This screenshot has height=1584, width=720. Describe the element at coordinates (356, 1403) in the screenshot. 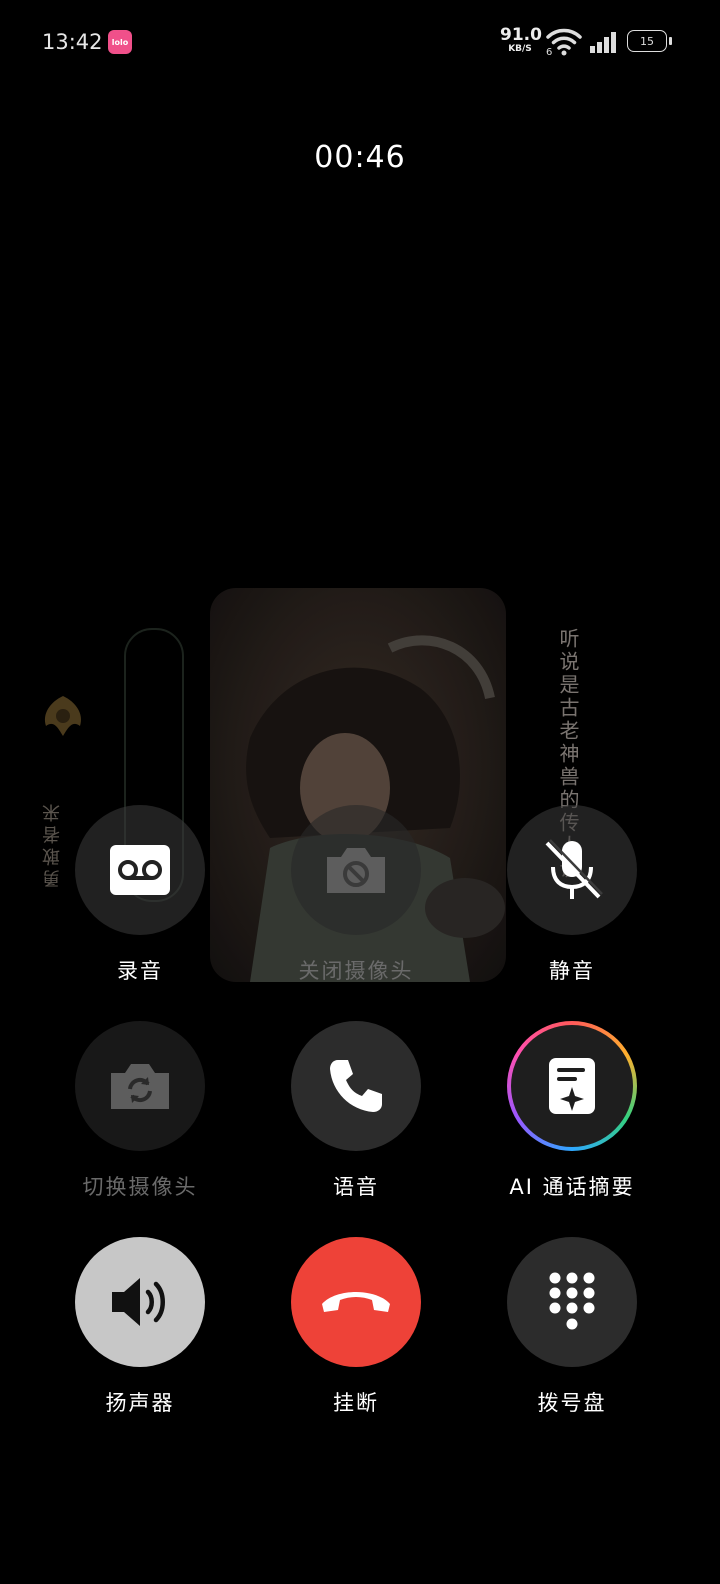

I see `hangup-label: 挂断` at that location.